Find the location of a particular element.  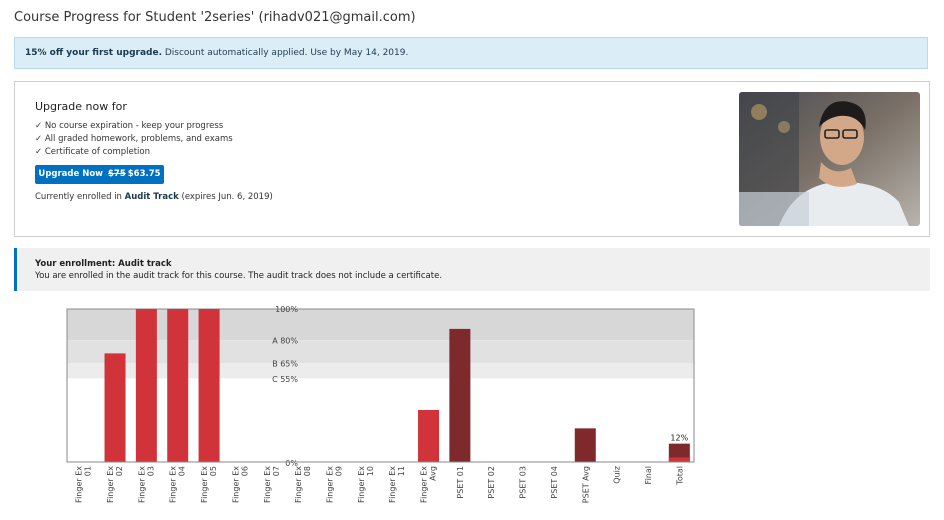

grade-cutoff-label: A 80% is located at coordinates (285, 341).